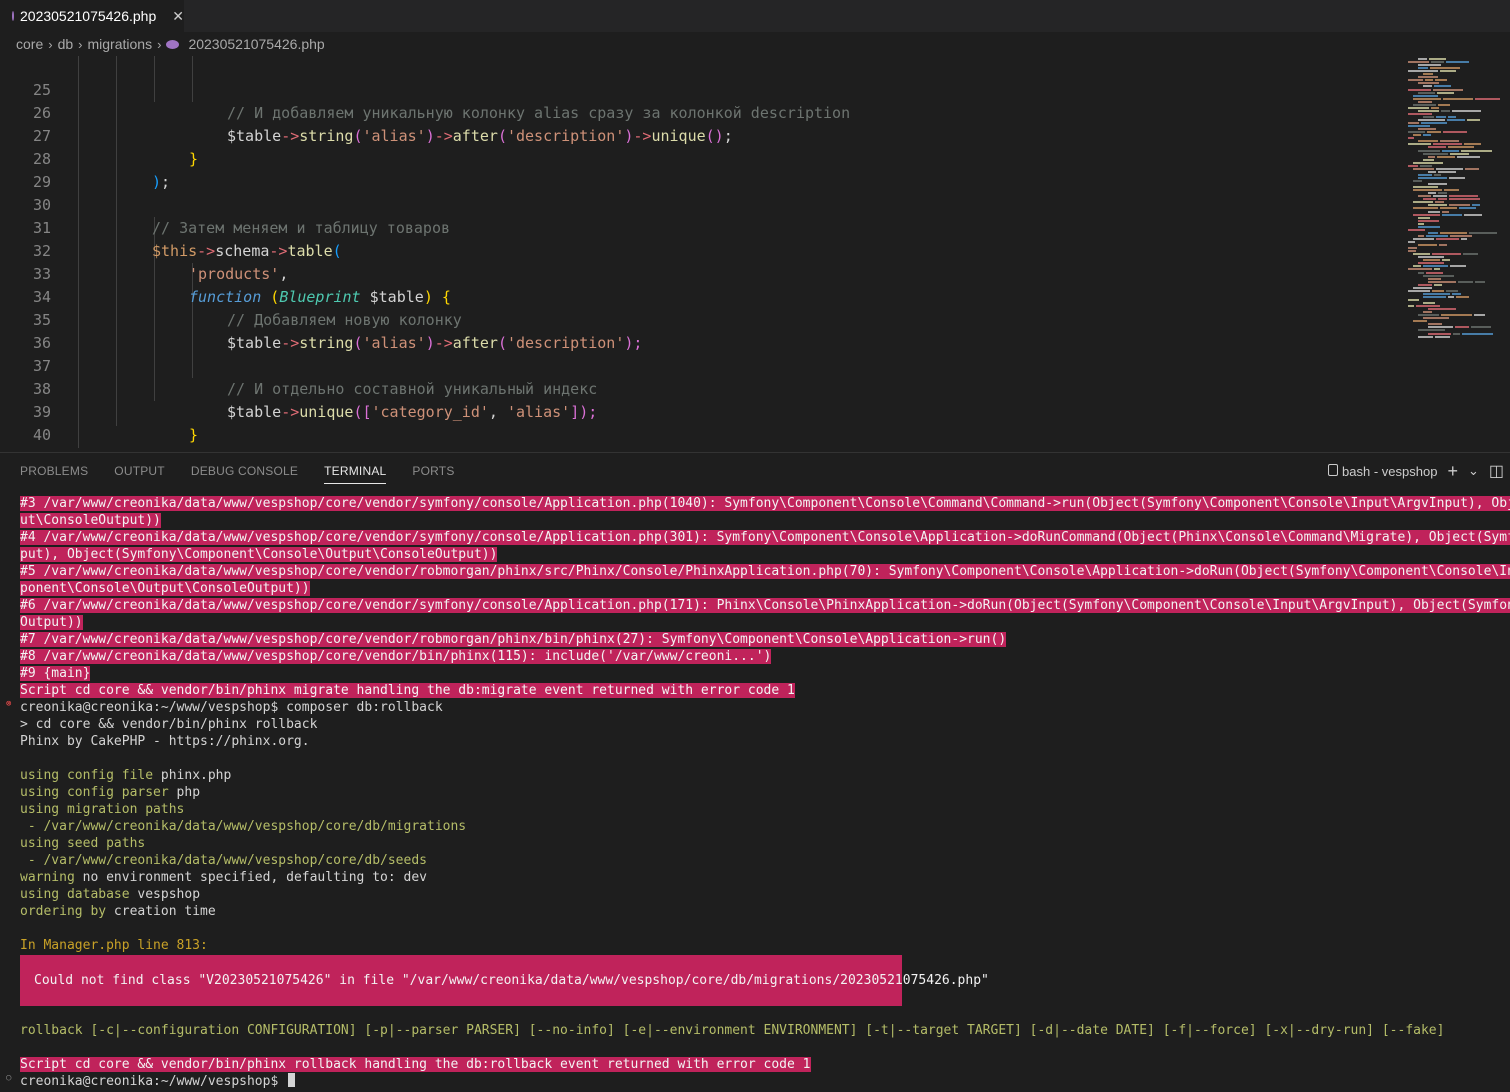 This screenshot has width=1510, height=1092. What do you see at coordinates (700, 227) in the screenshot?
I see `code-line: 31 $this->schema->table(` at bounding box center [700, 227].